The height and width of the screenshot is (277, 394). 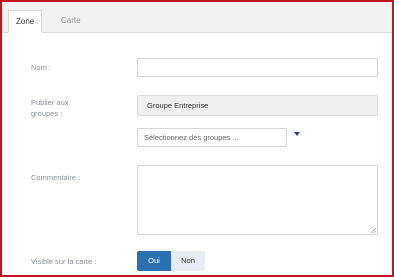 What do you see at coordinates (154, 261) in the screenshot?
I see `visible-oui-button: Oui` at bounding box center [154, 261].